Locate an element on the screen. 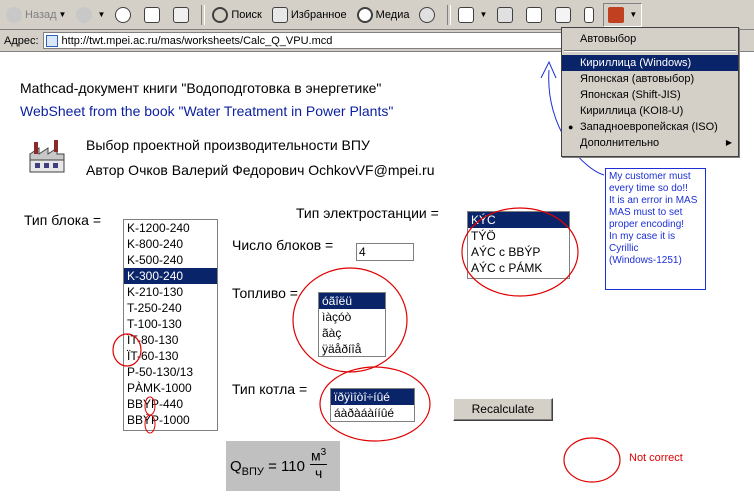 The width and height of the screenshot is (754, 497). menu-item-cyrillic-windows: Кириллица (Windows) is located at coordinates (650, 63).